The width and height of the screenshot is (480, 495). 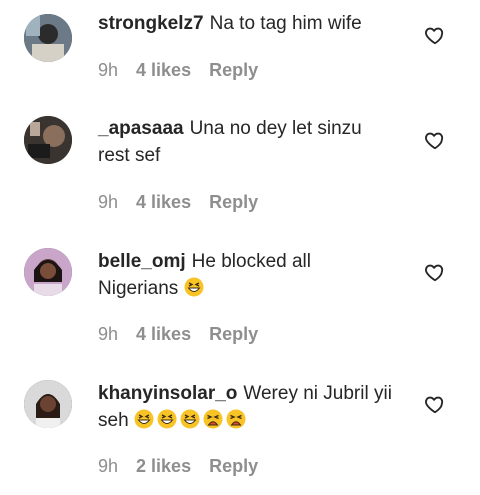 I want to click on comment-text: _apasaaa Una no dey let sinzu rest sef, so click(x=248, y=142).